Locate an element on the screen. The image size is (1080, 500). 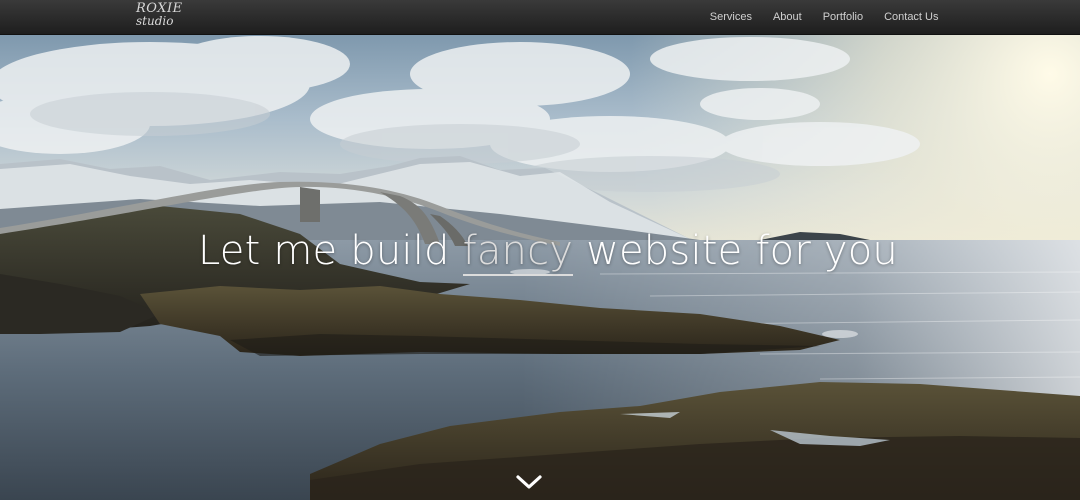
nav-link-services: Services is located at coordinates (730, 17).